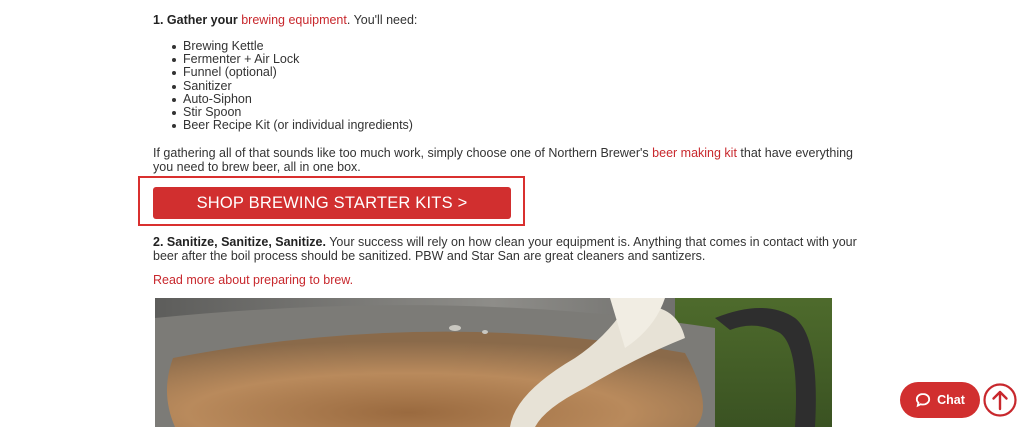 The image size is (1024, 427). I want to click on chat-button: Chat, so click(940, 400).